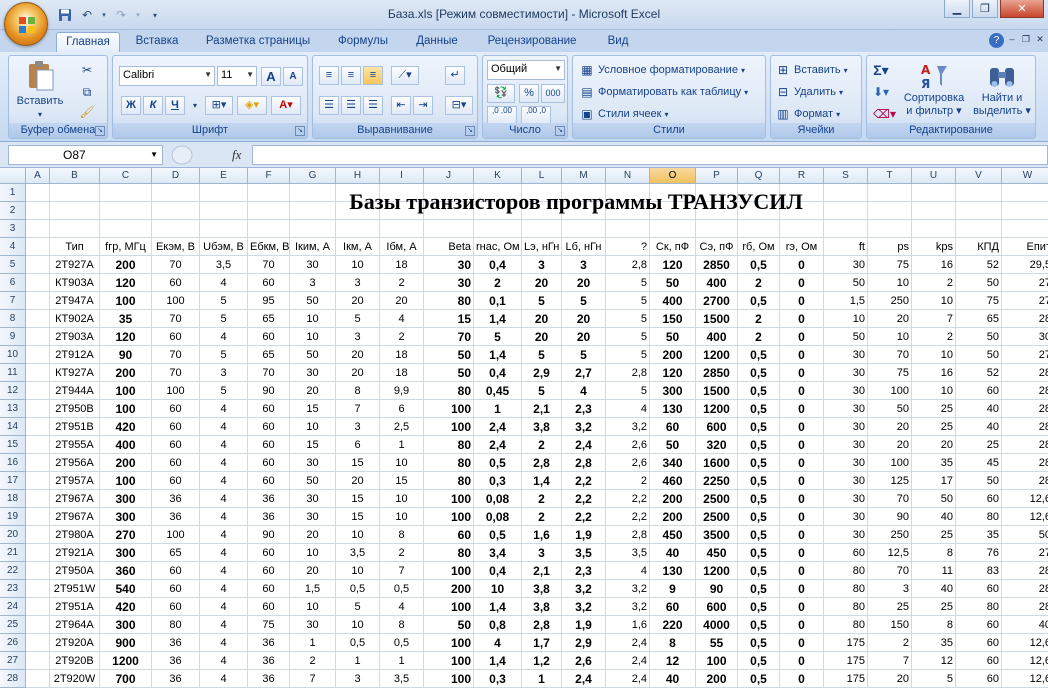 The width and height of the screenshot is (1048, 688). I want to click on cell: 0,3, so click(498, 679).